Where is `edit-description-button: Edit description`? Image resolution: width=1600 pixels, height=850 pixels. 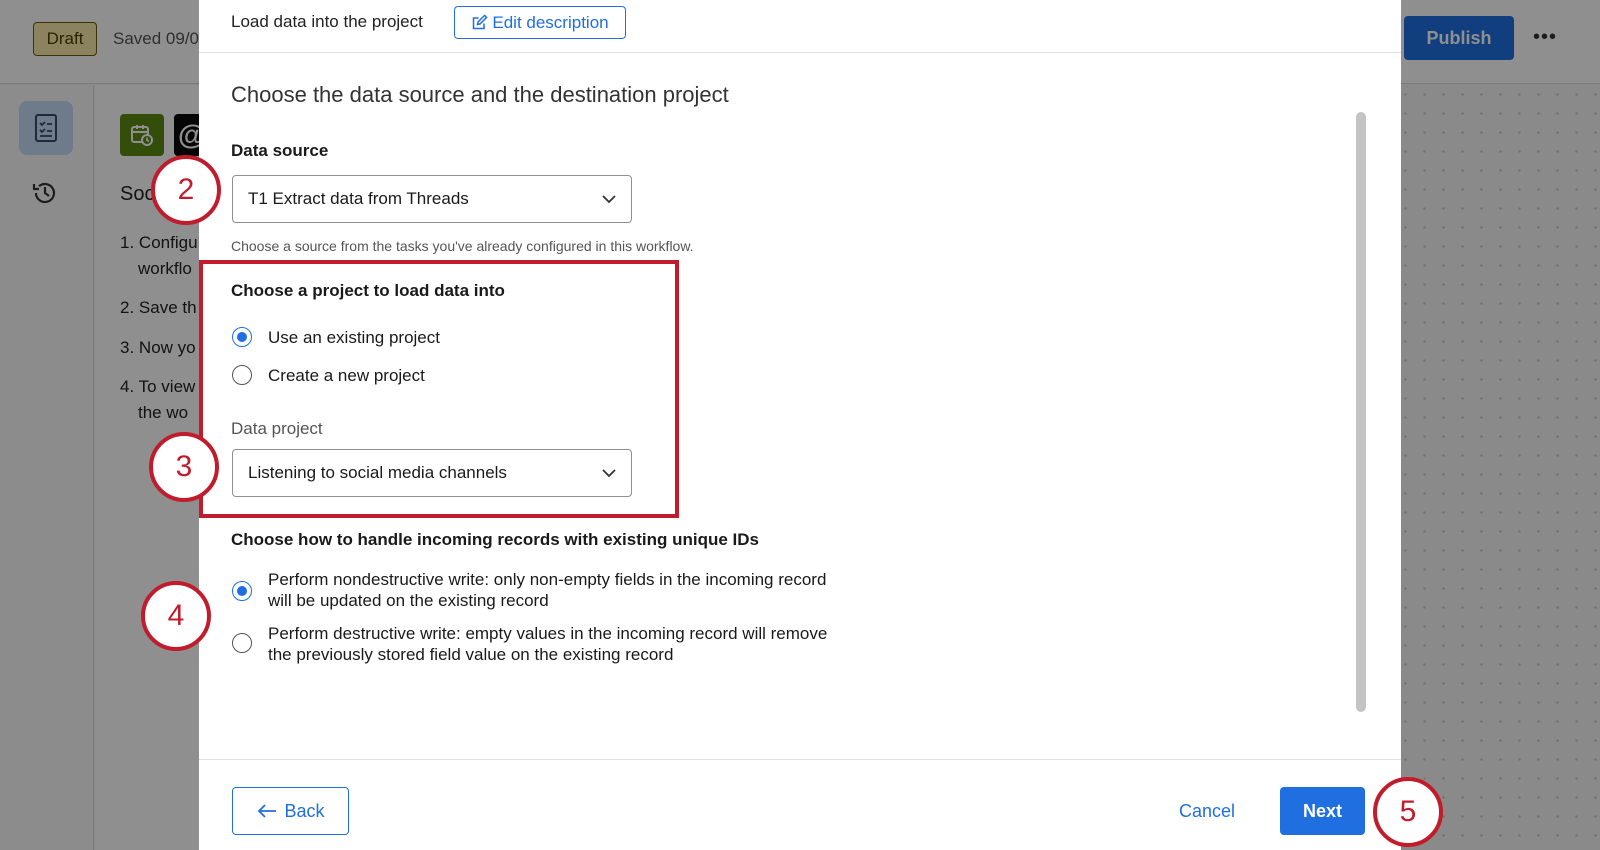
edit-description-button: Edit description is located at coordinates (540, 22).